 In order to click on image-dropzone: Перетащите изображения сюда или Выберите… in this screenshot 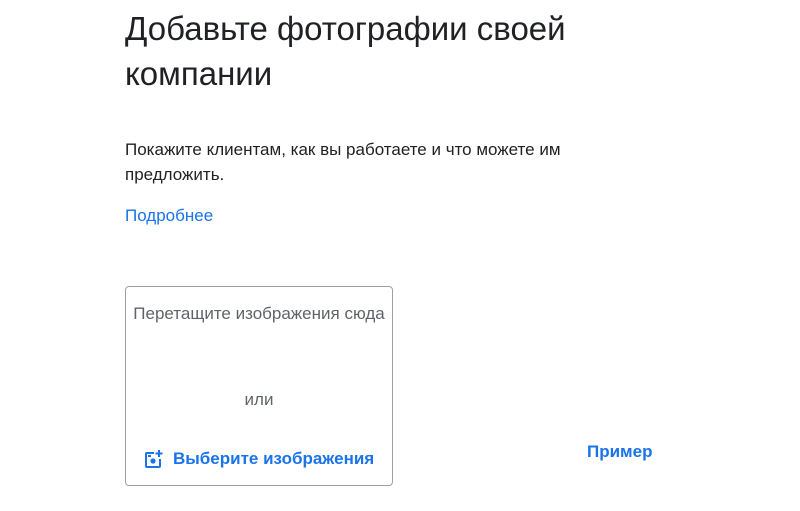, I will do `click(259, 386)`.